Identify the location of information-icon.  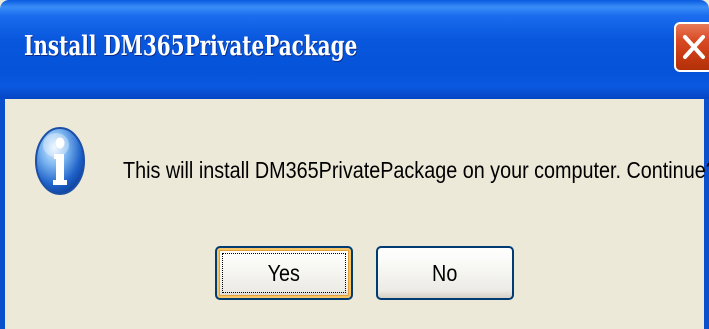
(60, 161).